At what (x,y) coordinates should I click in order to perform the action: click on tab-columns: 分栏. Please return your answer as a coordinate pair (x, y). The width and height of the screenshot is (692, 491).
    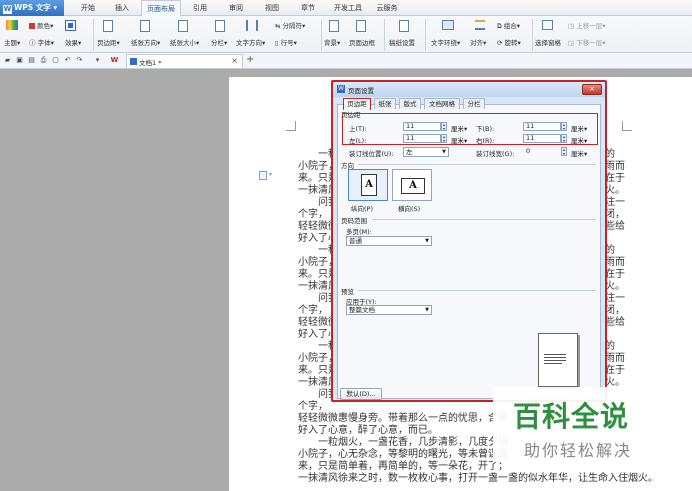
    Looking at the image, I should click on (474, 103).